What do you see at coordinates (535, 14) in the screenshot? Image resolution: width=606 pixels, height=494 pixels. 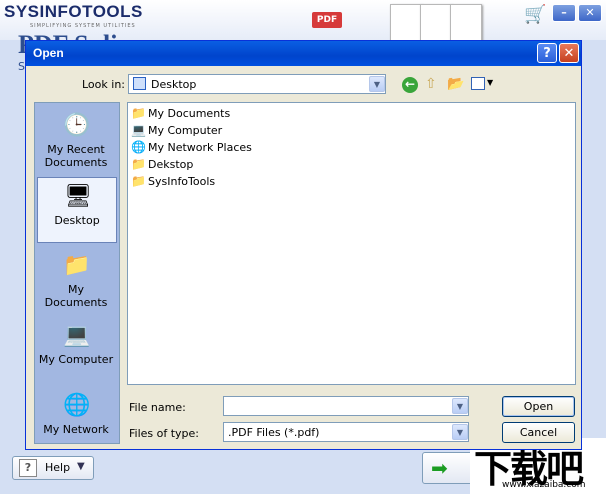 I see `cart-icon: 🛒` at bounding box center [535, 14].